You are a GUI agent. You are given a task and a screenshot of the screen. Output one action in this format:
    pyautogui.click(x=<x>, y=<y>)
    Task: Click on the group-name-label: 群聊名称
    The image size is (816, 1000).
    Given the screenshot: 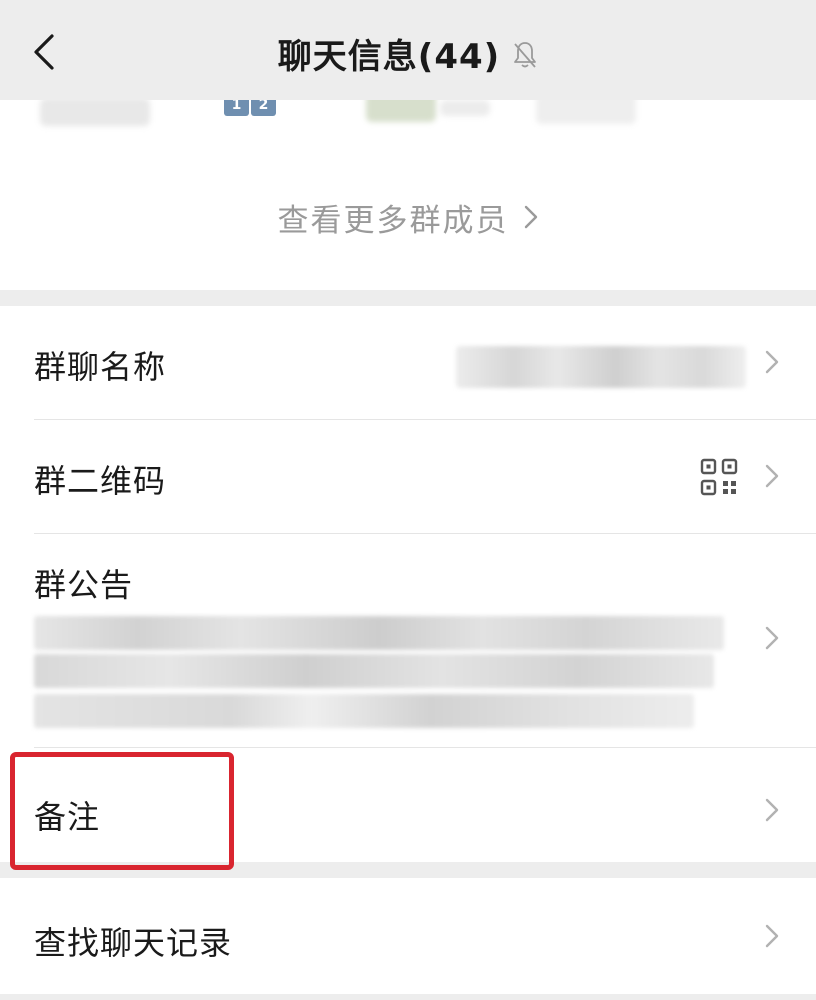 What is the action you would take?
    pyautogui.click(x=100, y=367)
    